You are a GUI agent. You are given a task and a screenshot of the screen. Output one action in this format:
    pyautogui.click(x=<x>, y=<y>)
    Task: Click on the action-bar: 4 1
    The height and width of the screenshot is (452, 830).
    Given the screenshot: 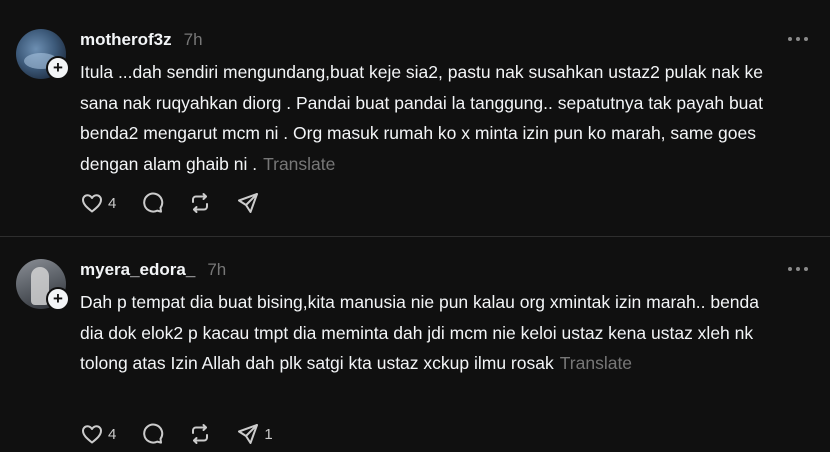 What is the action you would take?
    pyautogui.click(x=188, y=434)
    